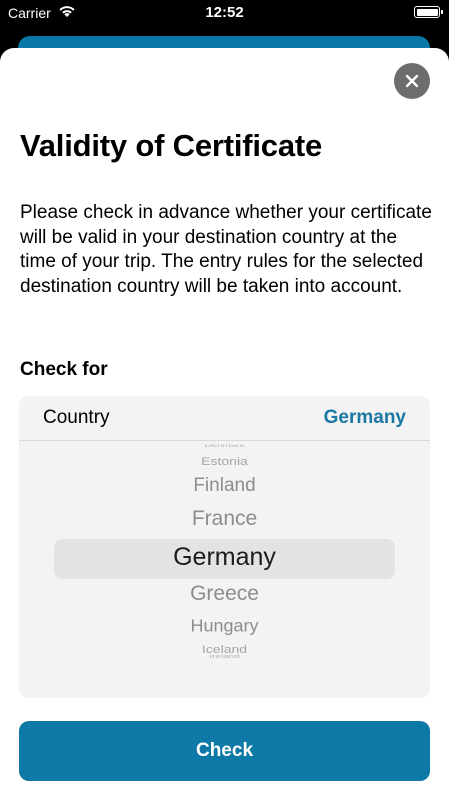 This screenshot has width=449, height=800. Describe the element at coordinates (224, 418) in the screenshot. I see `picker-header: Country Germany` at that location.